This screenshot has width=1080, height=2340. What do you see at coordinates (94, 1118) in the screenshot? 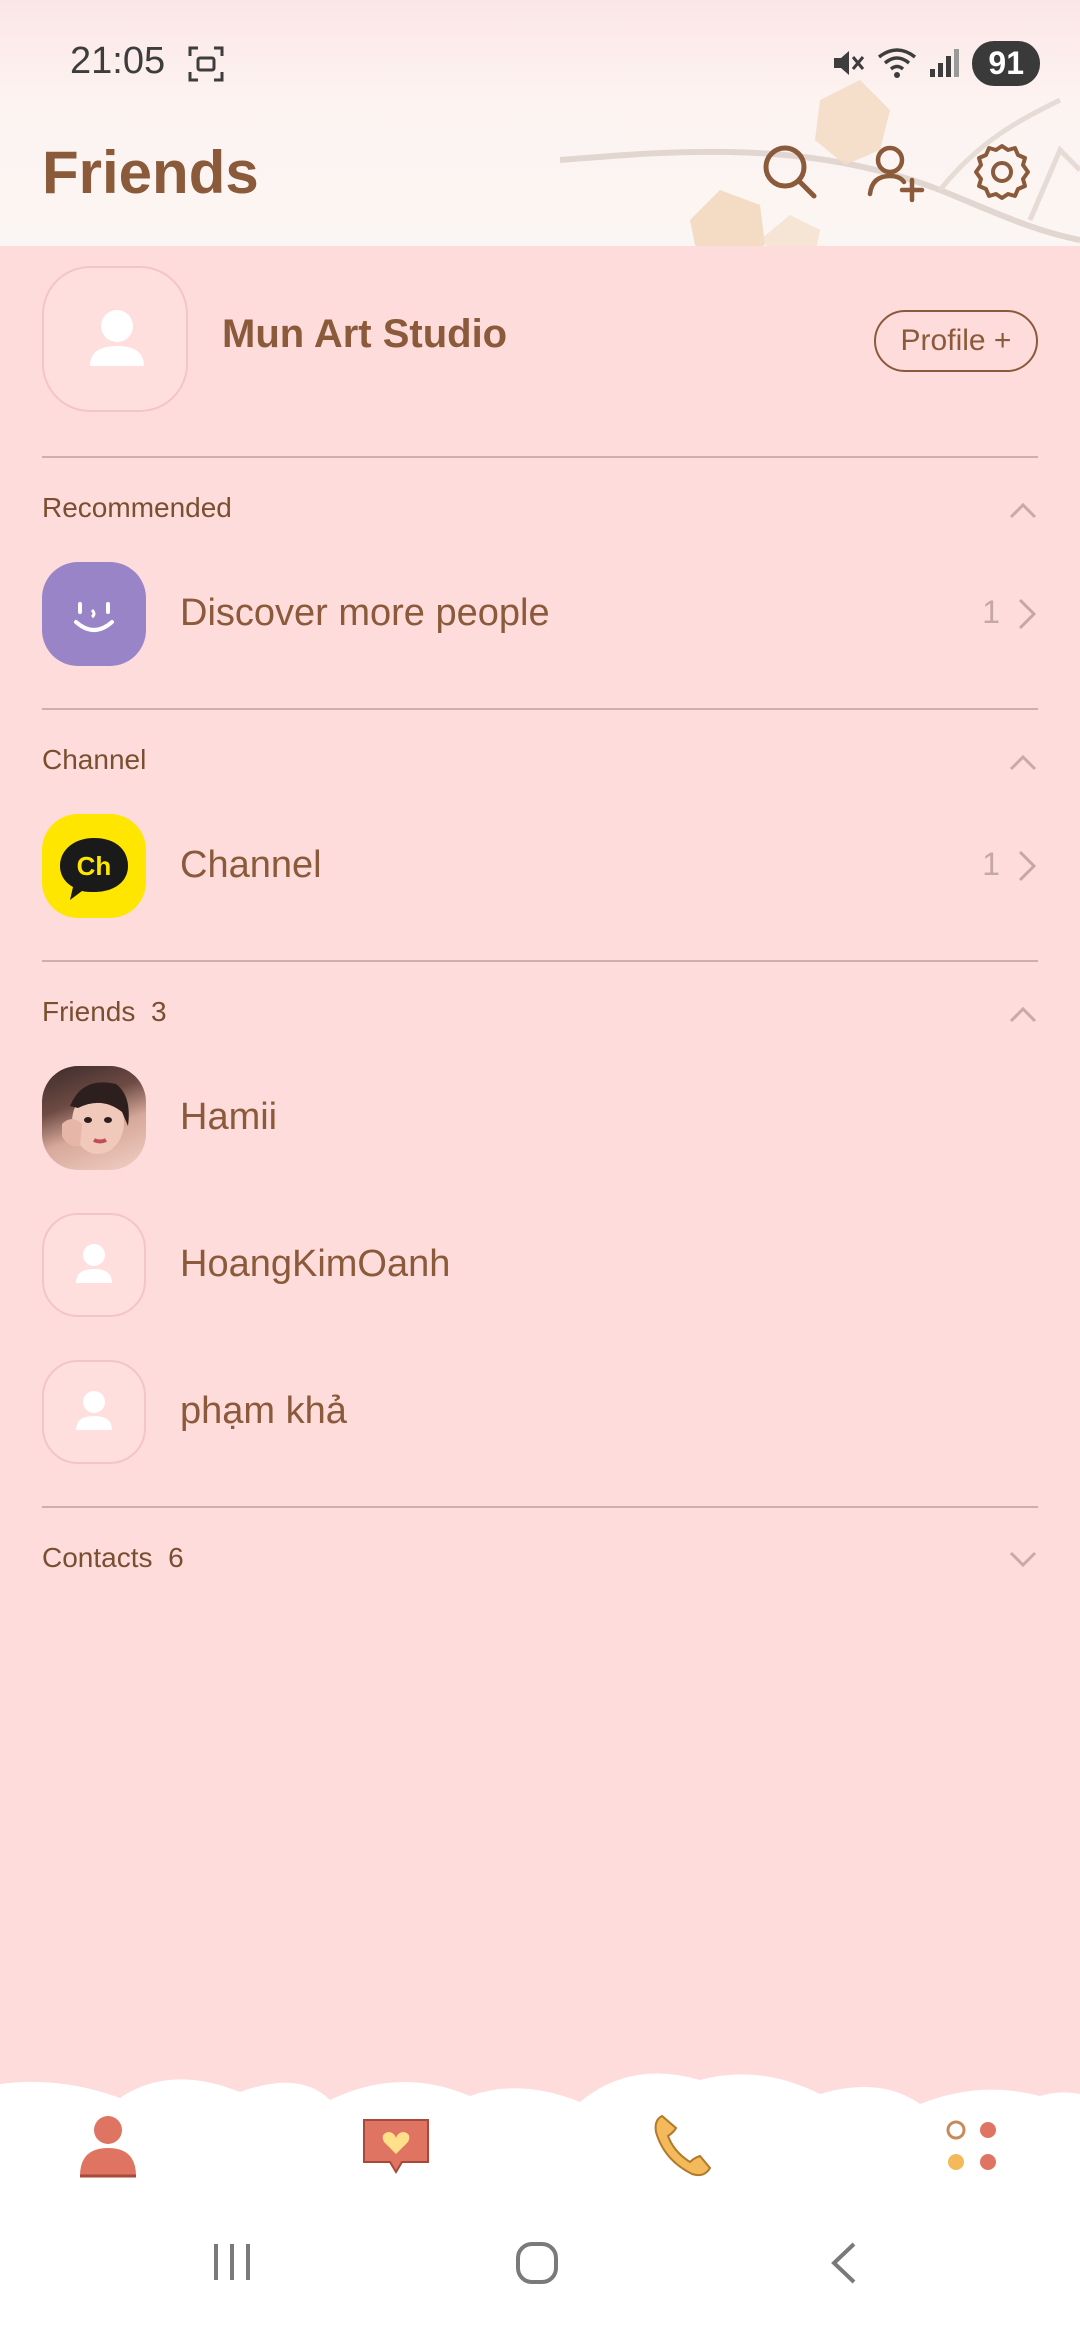
I see `friend-photo-avatar` at bounding box center [94, 1118].